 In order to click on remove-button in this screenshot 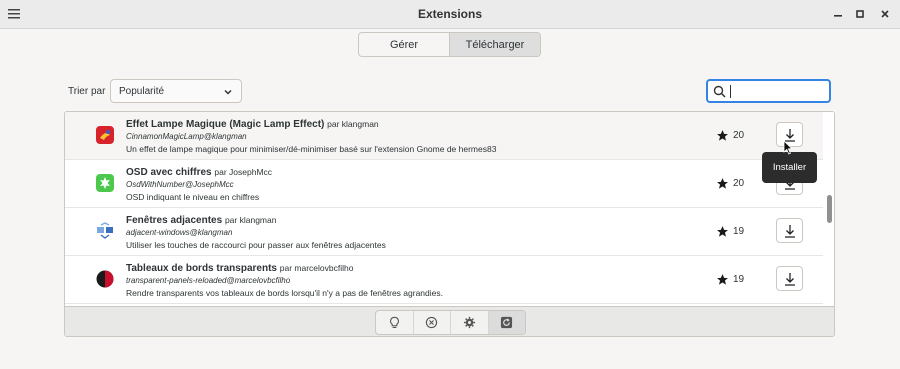, I will do `click(432, 322)`.